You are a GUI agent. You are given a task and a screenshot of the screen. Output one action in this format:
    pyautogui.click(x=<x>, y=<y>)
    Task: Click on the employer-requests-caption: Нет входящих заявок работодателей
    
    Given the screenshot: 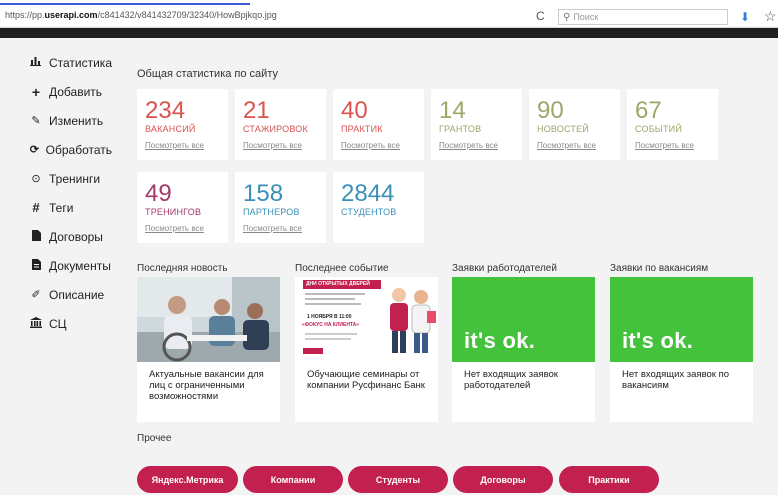 What is the action you would take?
    pyautogui.click(x=511, y=380)
    